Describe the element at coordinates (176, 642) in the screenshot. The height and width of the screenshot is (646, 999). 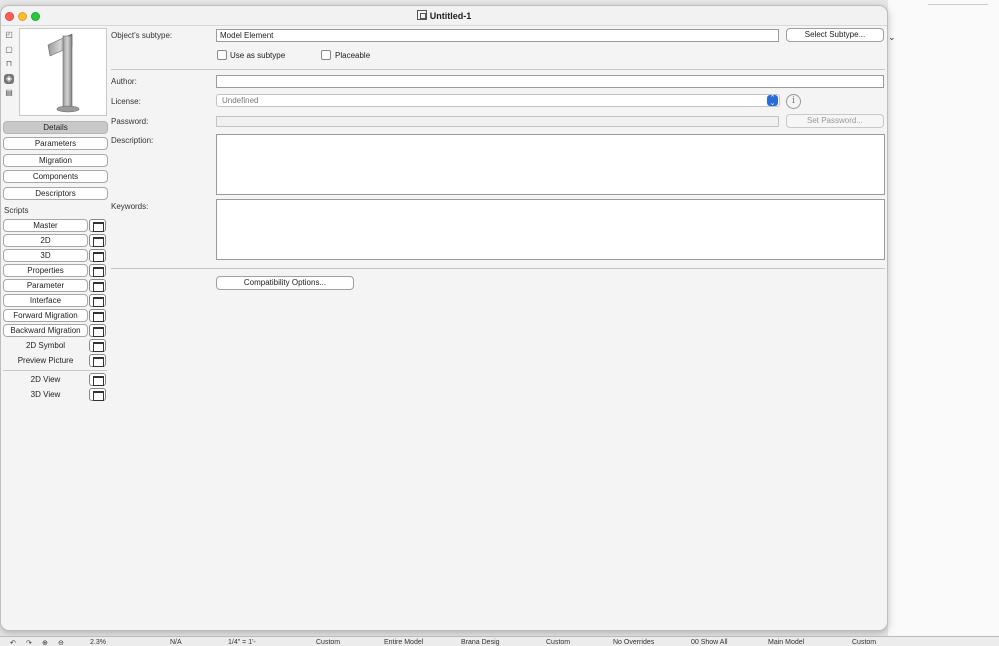
I see `angle-value: N/A` at that location.